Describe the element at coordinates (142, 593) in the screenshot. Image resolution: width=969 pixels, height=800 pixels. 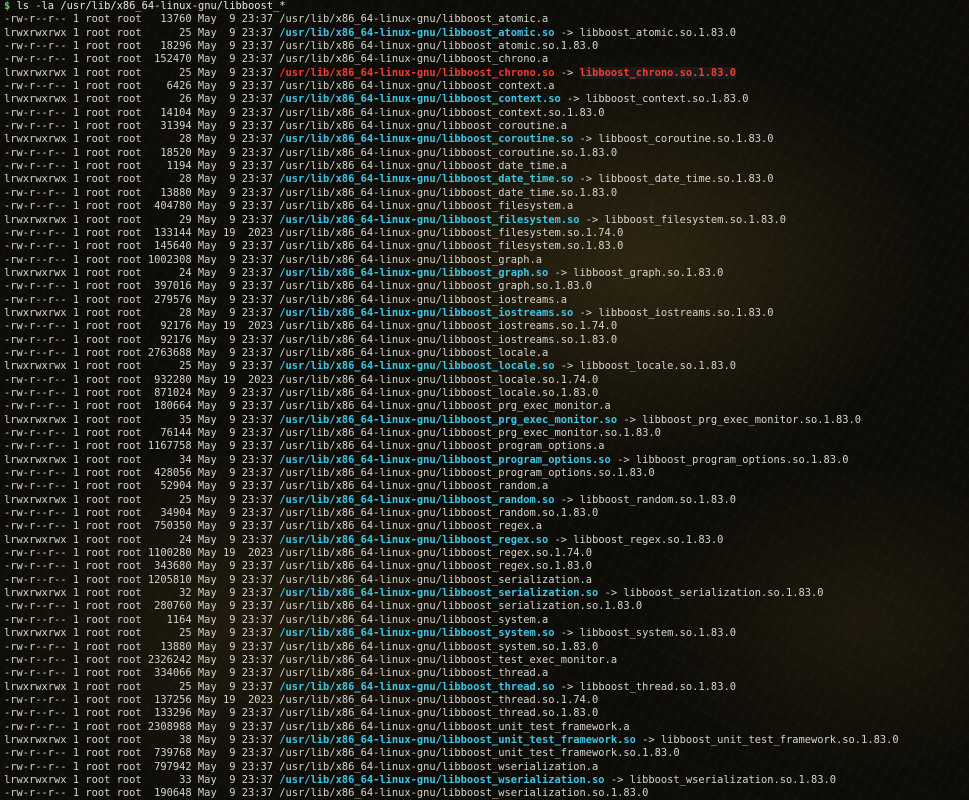
I see `file-meta: lrwxrwxrwx 1 root root 32 May 9 23:37` at that location.